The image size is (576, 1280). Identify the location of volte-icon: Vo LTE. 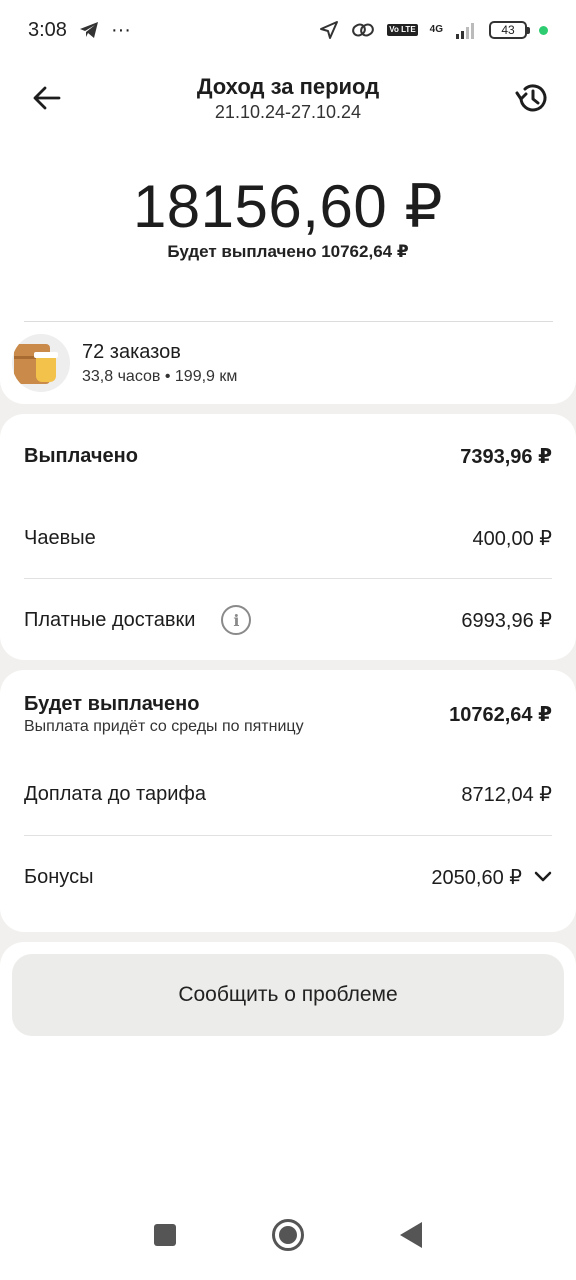
(402, 30).